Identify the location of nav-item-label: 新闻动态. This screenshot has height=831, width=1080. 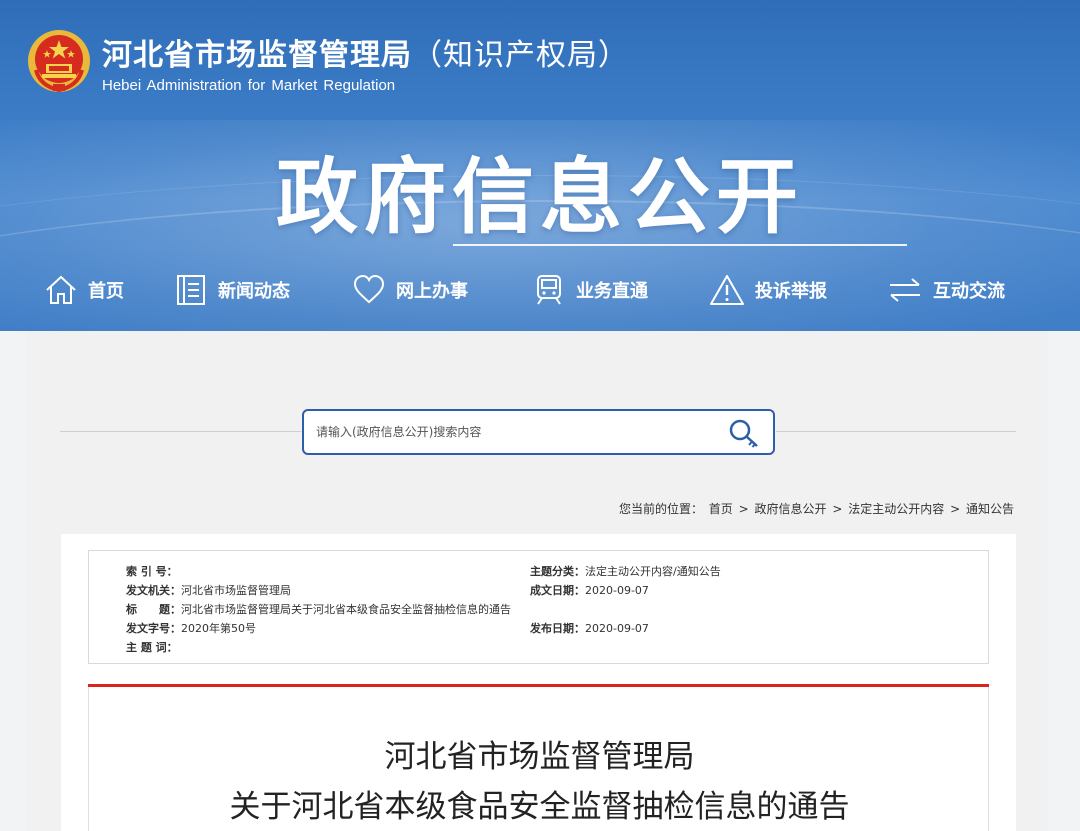
(254, 291).